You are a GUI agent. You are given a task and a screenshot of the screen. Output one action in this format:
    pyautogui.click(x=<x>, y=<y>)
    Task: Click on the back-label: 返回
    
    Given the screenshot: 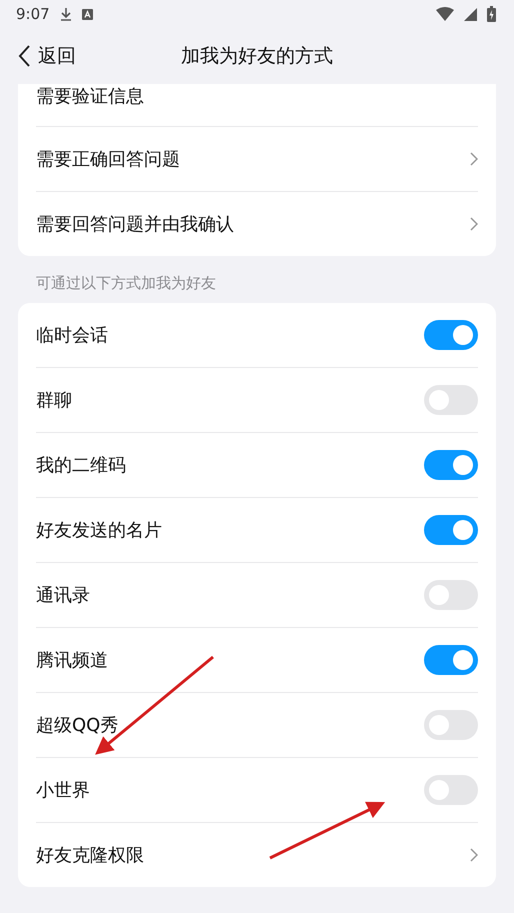 What is the action you would take?
    pyautogui.click(x=57, y=56)
    